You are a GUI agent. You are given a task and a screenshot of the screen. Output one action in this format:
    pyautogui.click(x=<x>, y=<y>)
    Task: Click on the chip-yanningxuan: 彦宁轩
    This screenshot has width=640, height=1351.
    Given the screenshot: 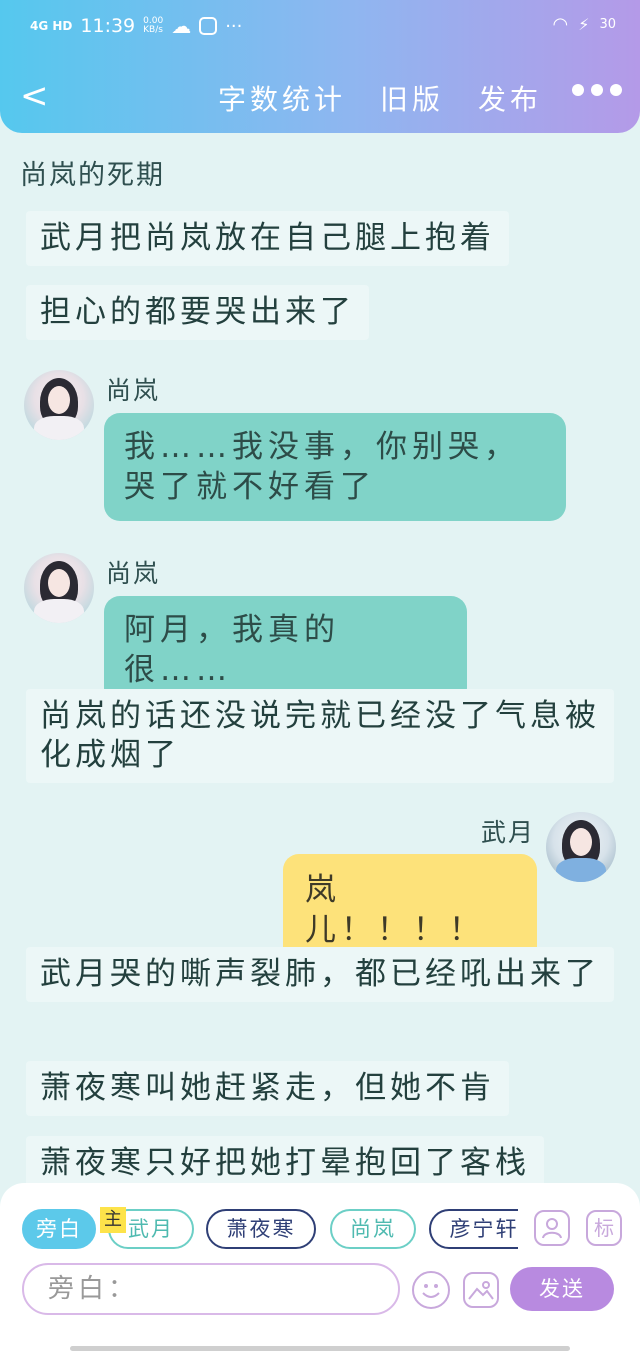 What is the action you would take?
    pyautogui.click(x=473, y=1229)
    